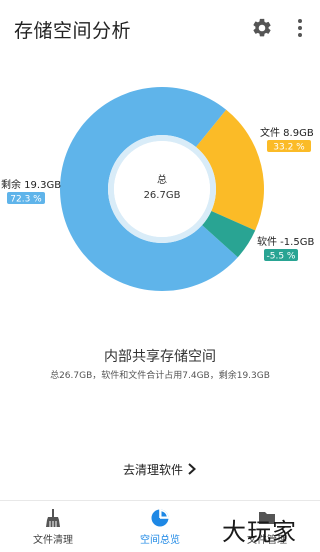  I want to click on nav-space-overview: 空间总览, so click(160, 526).